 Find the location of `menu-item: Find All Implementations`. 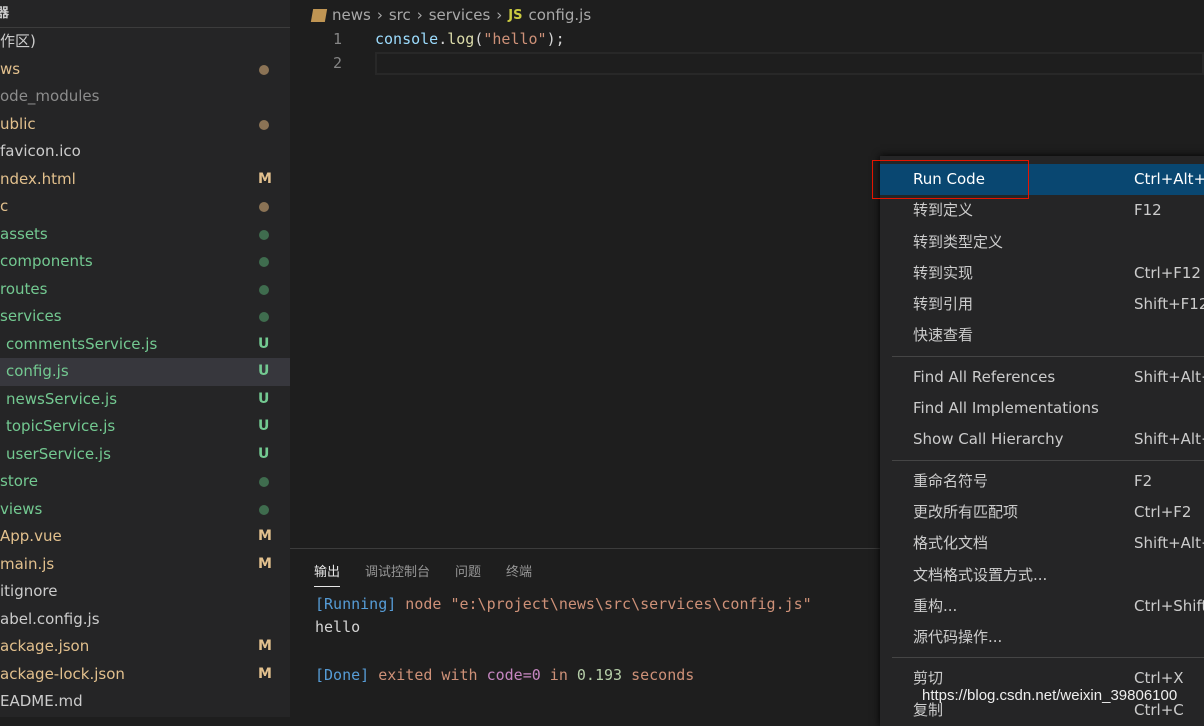

menu-item: Find All Implementations is located at coordinates (1042, 408).